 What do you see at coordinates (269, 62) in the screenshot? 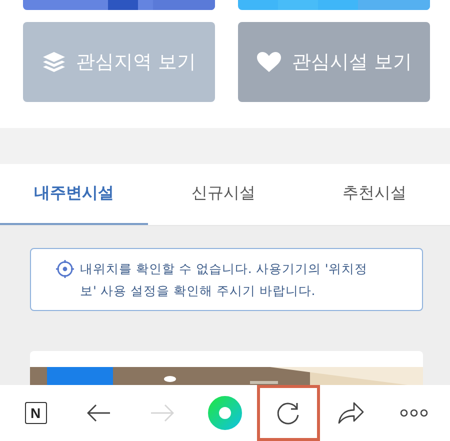
I see `heart-icon` at bounding box center [269, 62].